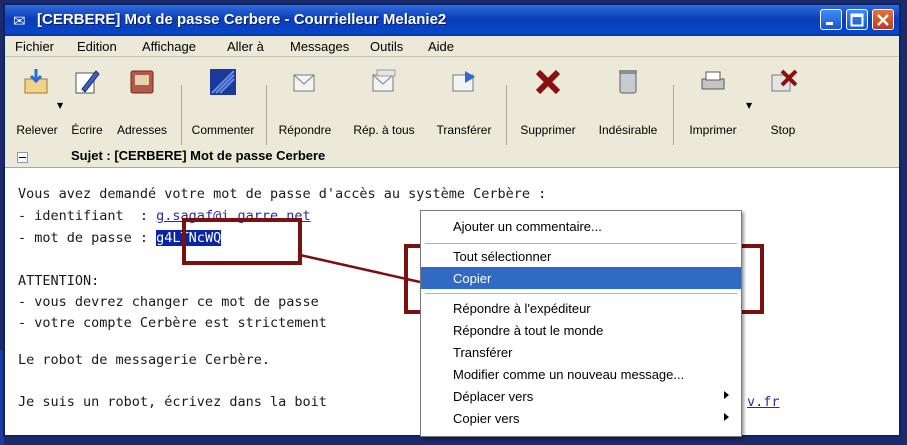  Describe the element at coordinates (581, 352) in the screenshot. I see `ctx-transferer: Transférer` at that location.